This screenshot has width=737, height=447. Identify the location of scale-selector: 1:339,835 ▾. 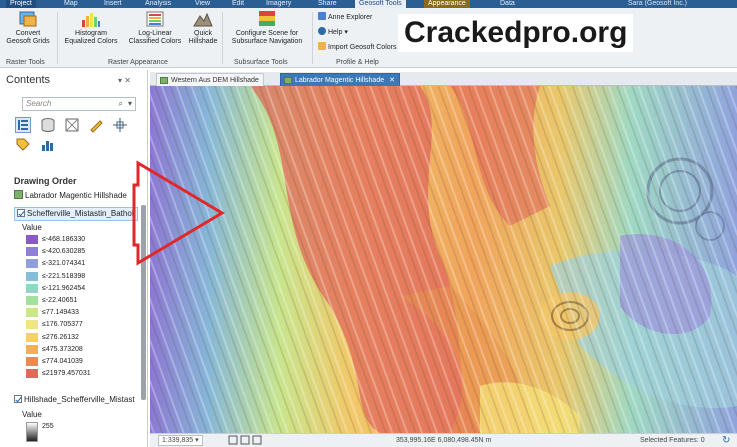
(180, 440).